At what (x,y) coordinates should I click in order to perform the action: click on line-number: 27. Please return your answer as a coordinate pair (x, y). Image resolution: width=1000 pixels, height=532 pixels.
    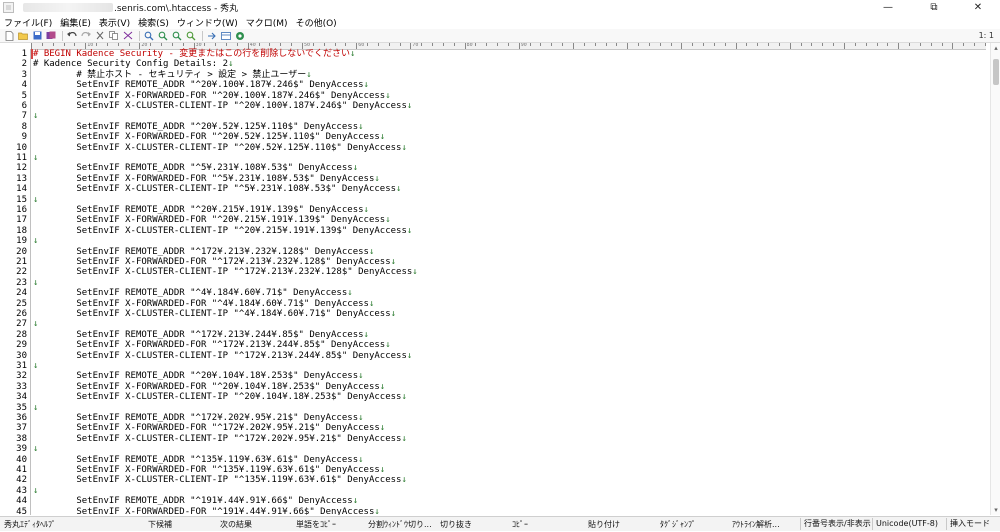
    Looking at the image, I should click on (21, 324).